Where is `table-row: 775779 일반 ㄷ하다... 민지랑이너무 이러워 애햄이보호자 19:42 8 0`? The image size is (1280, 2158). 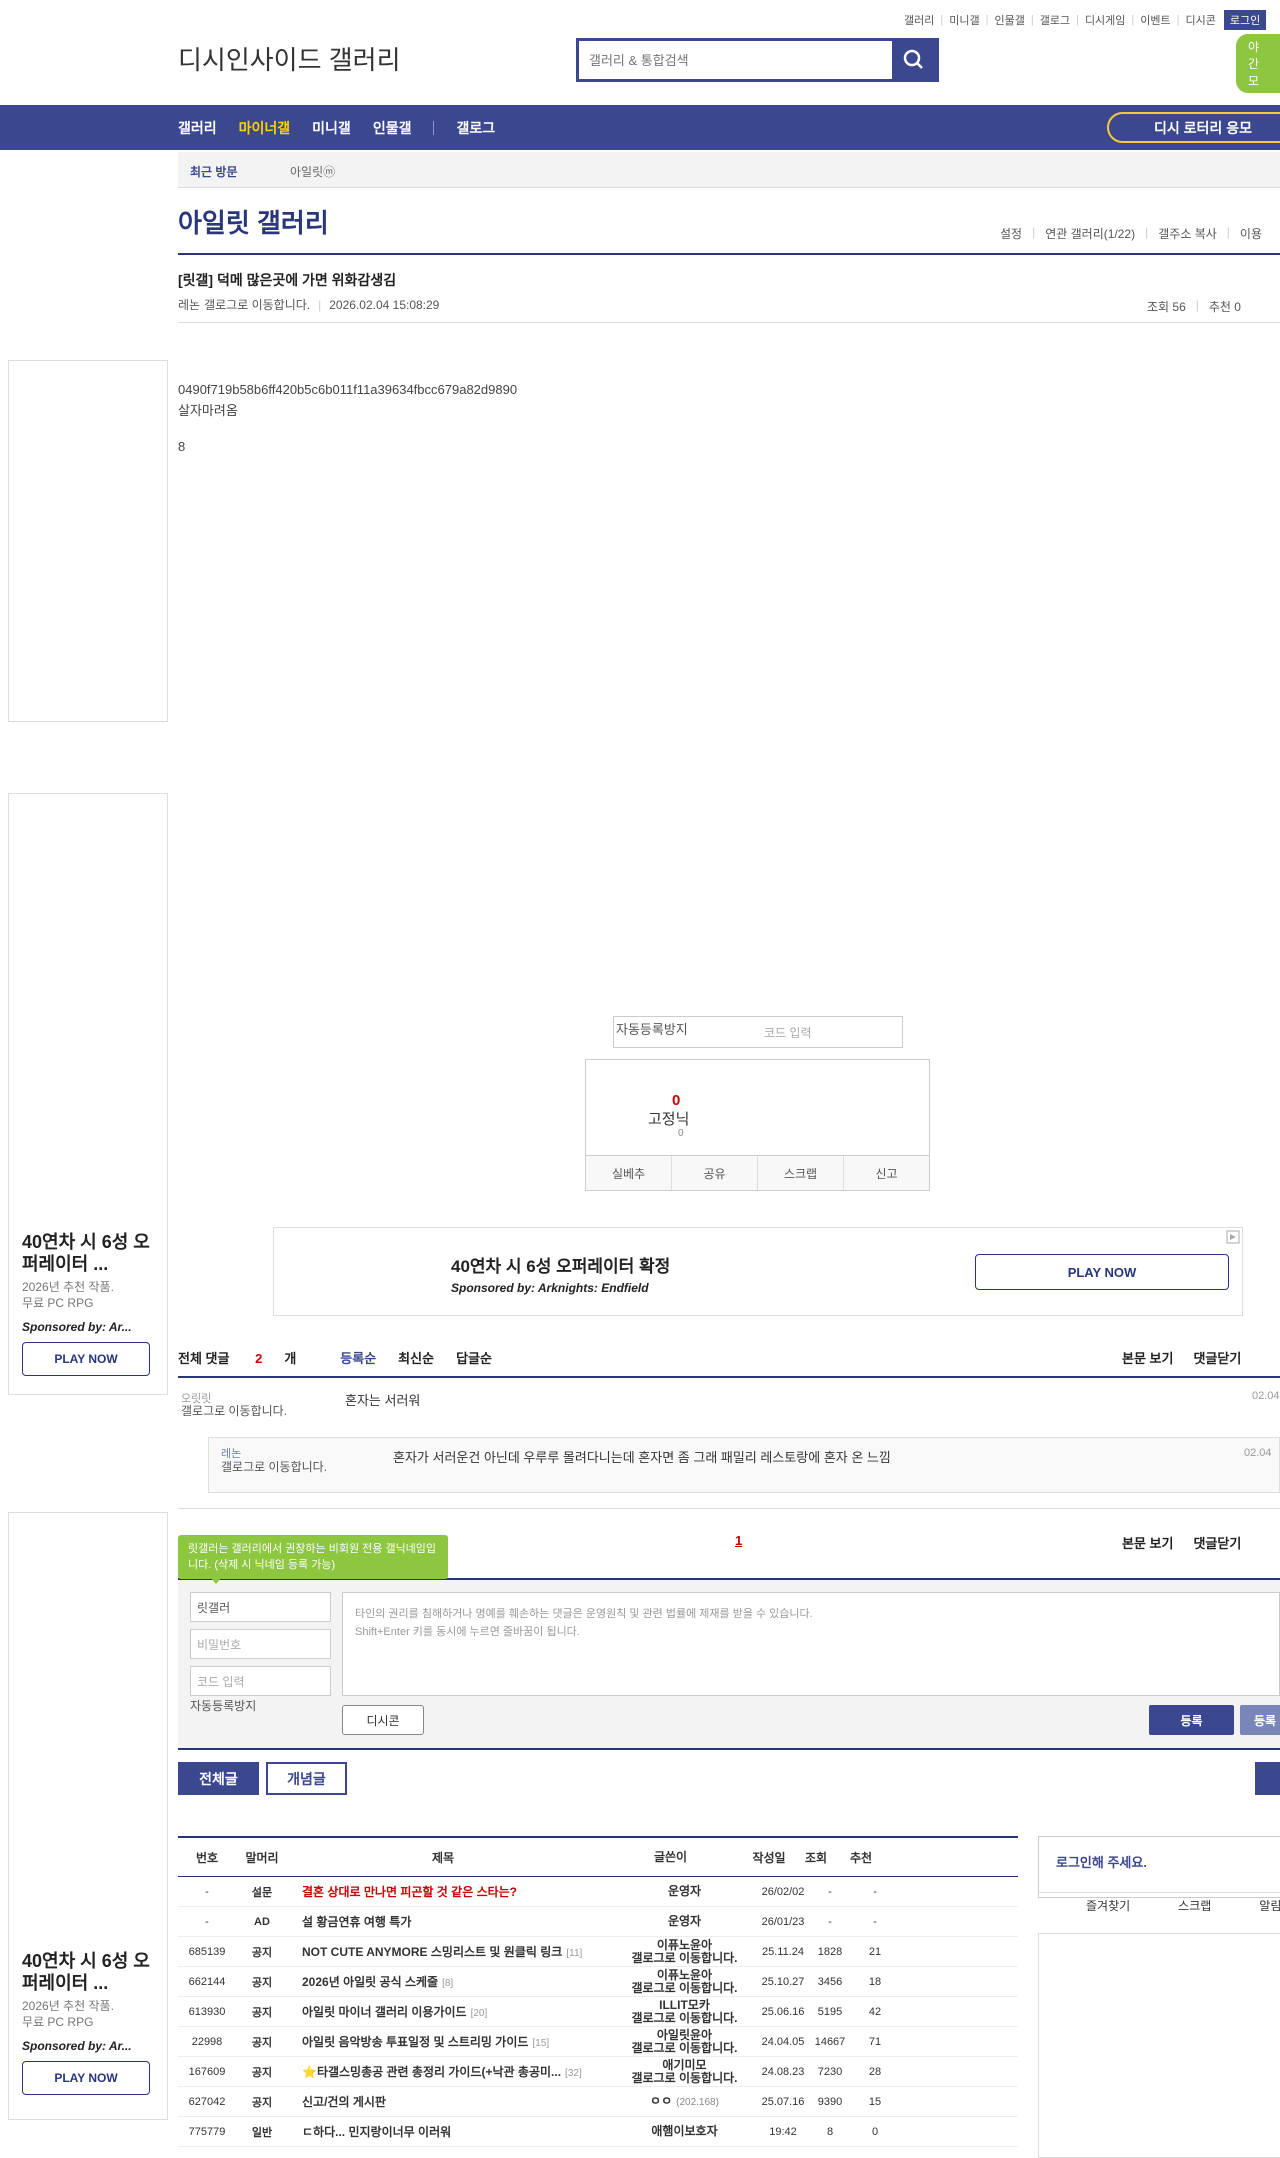
table-row: 775779 일반 ㄷ하다... 민지랑이너무 이러워 애햄이보호자 19:42 8 0 is located at coordinates (598, 2132).